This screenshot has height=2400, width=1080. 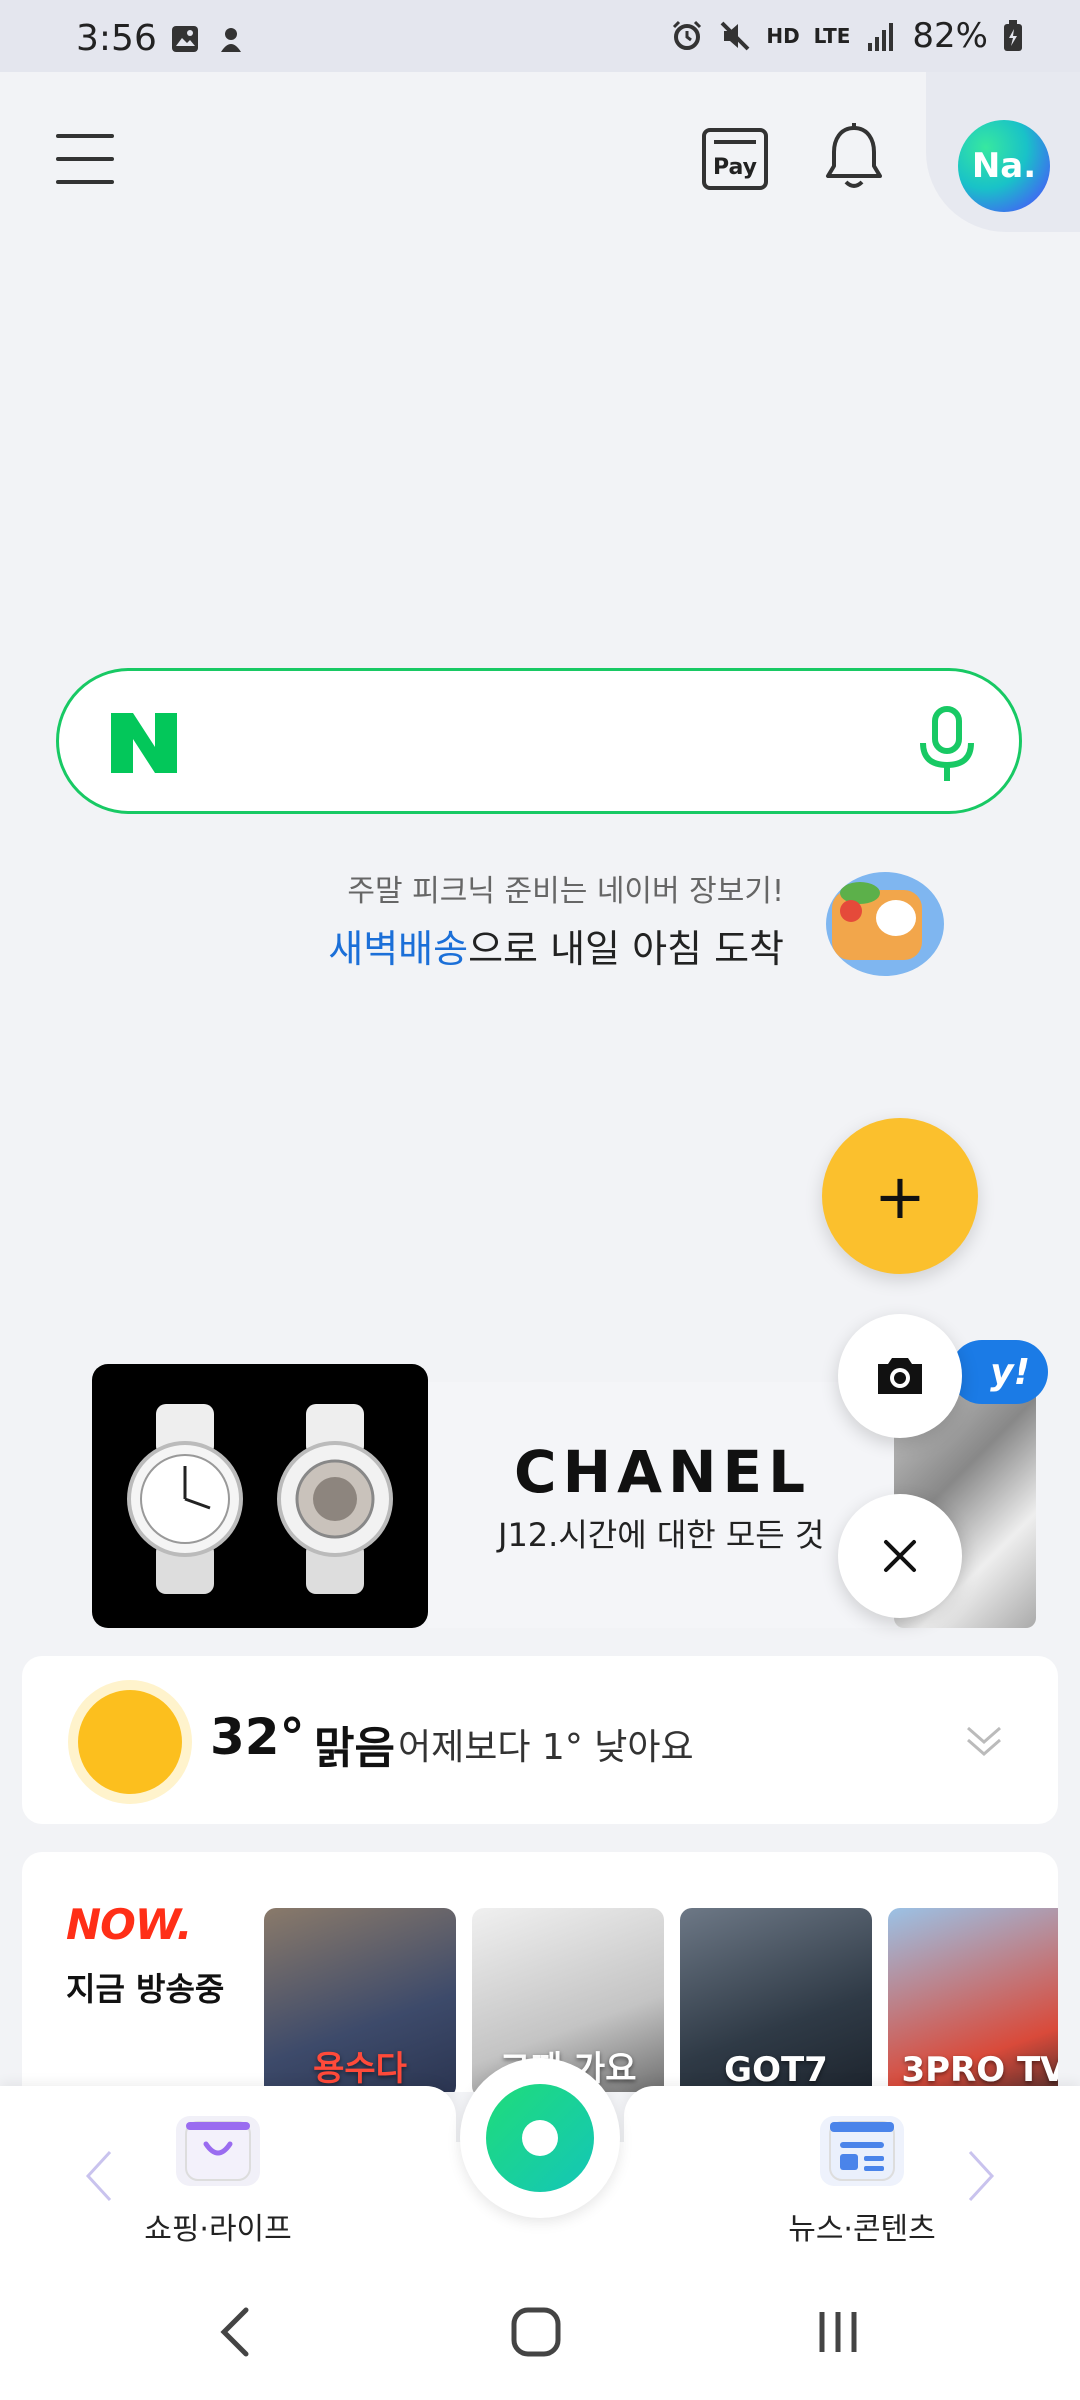 What do you see at coordinates (862, 2229) in the screenshot?
I see `tab-label: 뉴스·콘텐츠` at bounding box center [862, 2229].